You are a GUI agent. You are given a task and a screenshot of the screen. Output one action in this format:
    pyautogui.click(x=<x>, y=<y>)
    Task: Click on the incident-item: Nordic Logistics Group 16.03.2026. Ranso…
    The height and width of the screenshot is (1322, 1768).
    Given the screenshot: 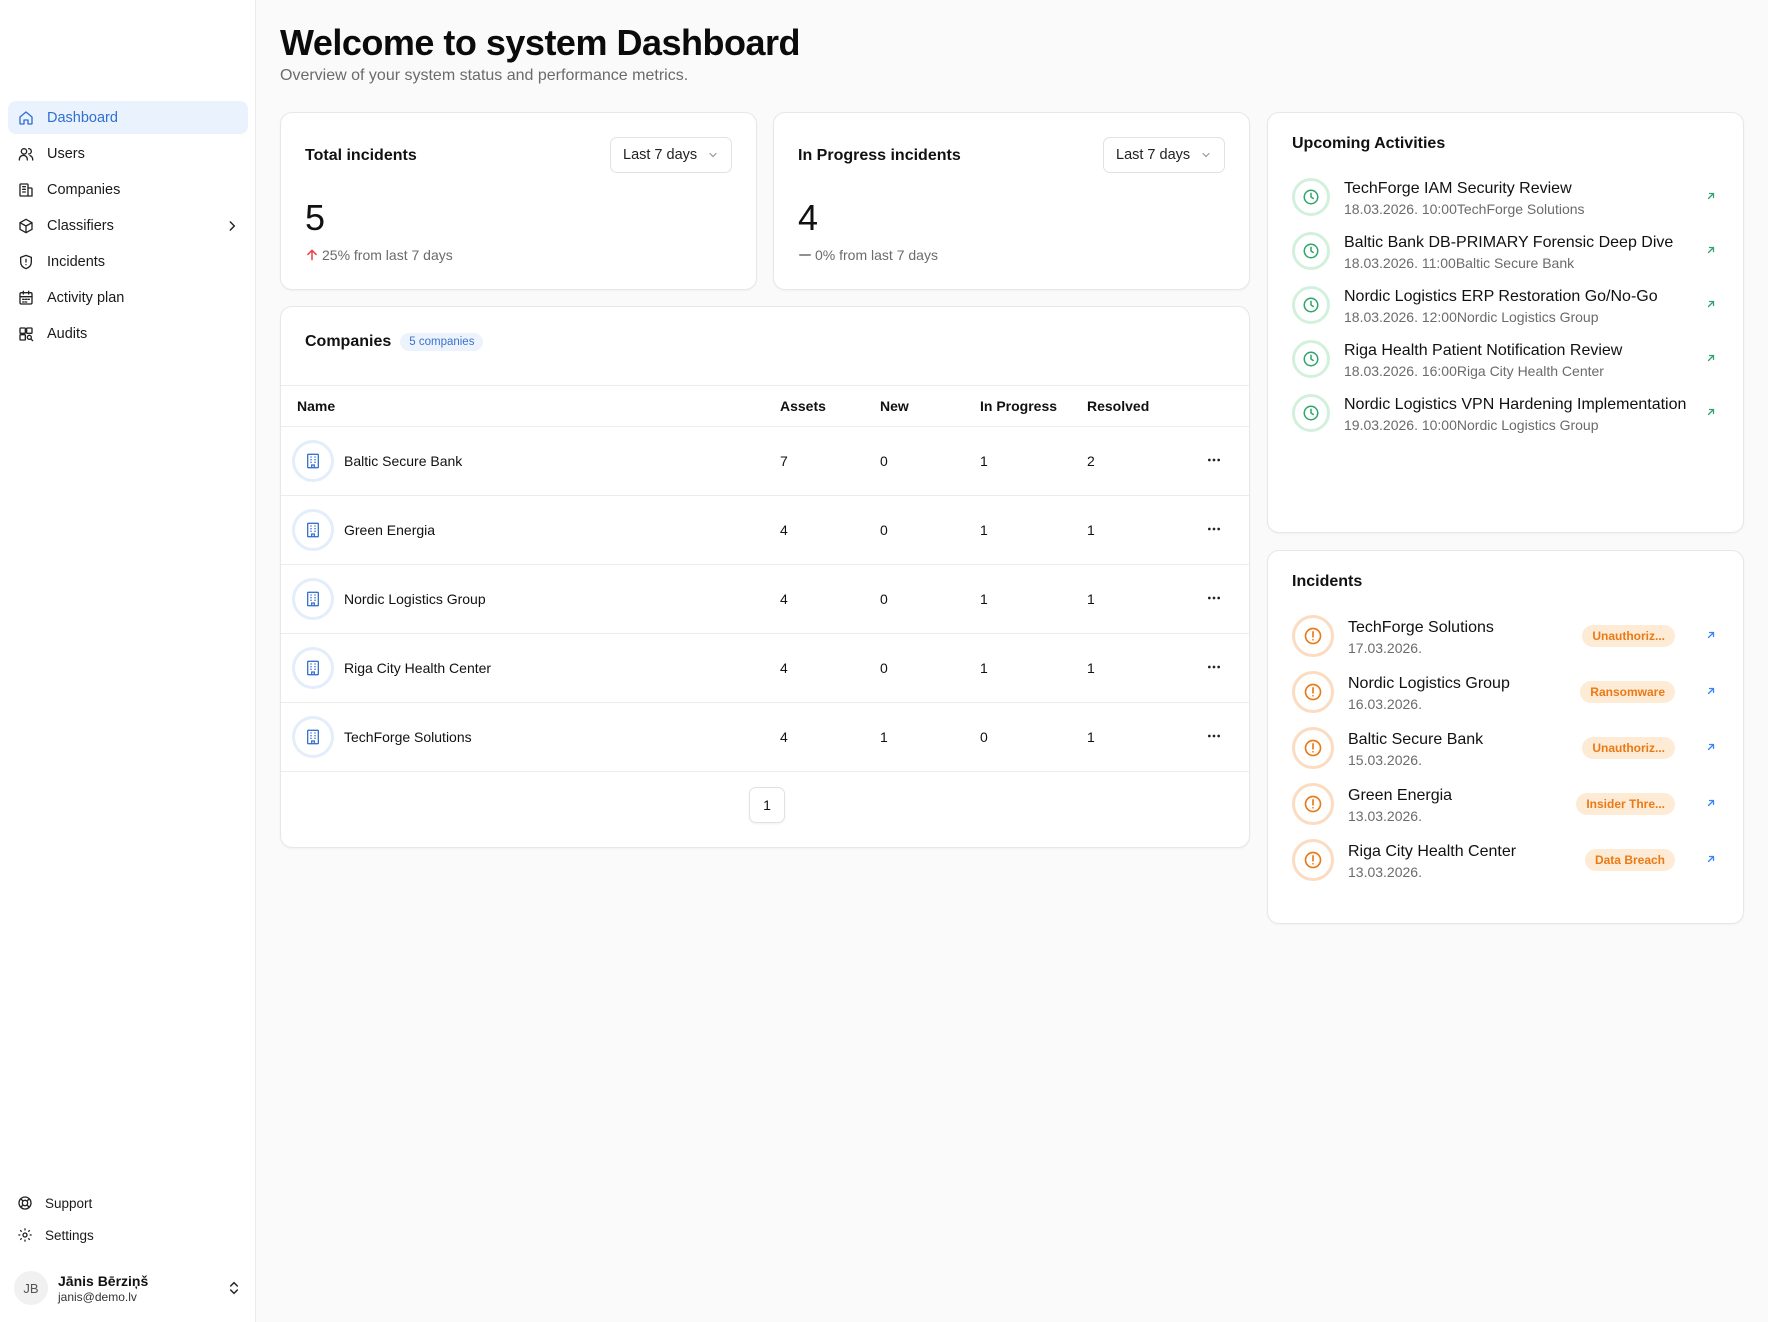 What is the action you would take?
    pyautogui.click(x=1505, y=692)
    